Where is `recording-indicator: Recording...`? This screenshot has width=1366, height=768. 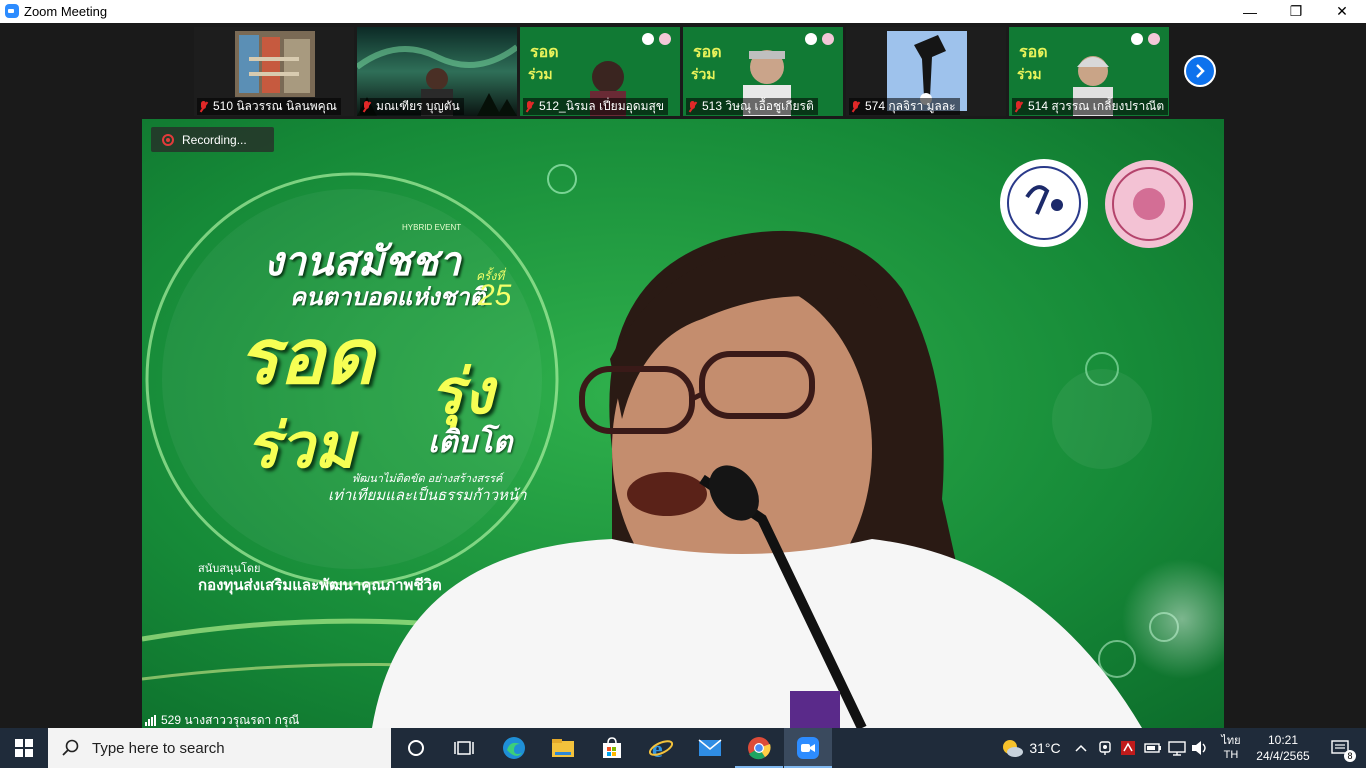
recording-indicator: Recording... is located at coordinates (212, 139).